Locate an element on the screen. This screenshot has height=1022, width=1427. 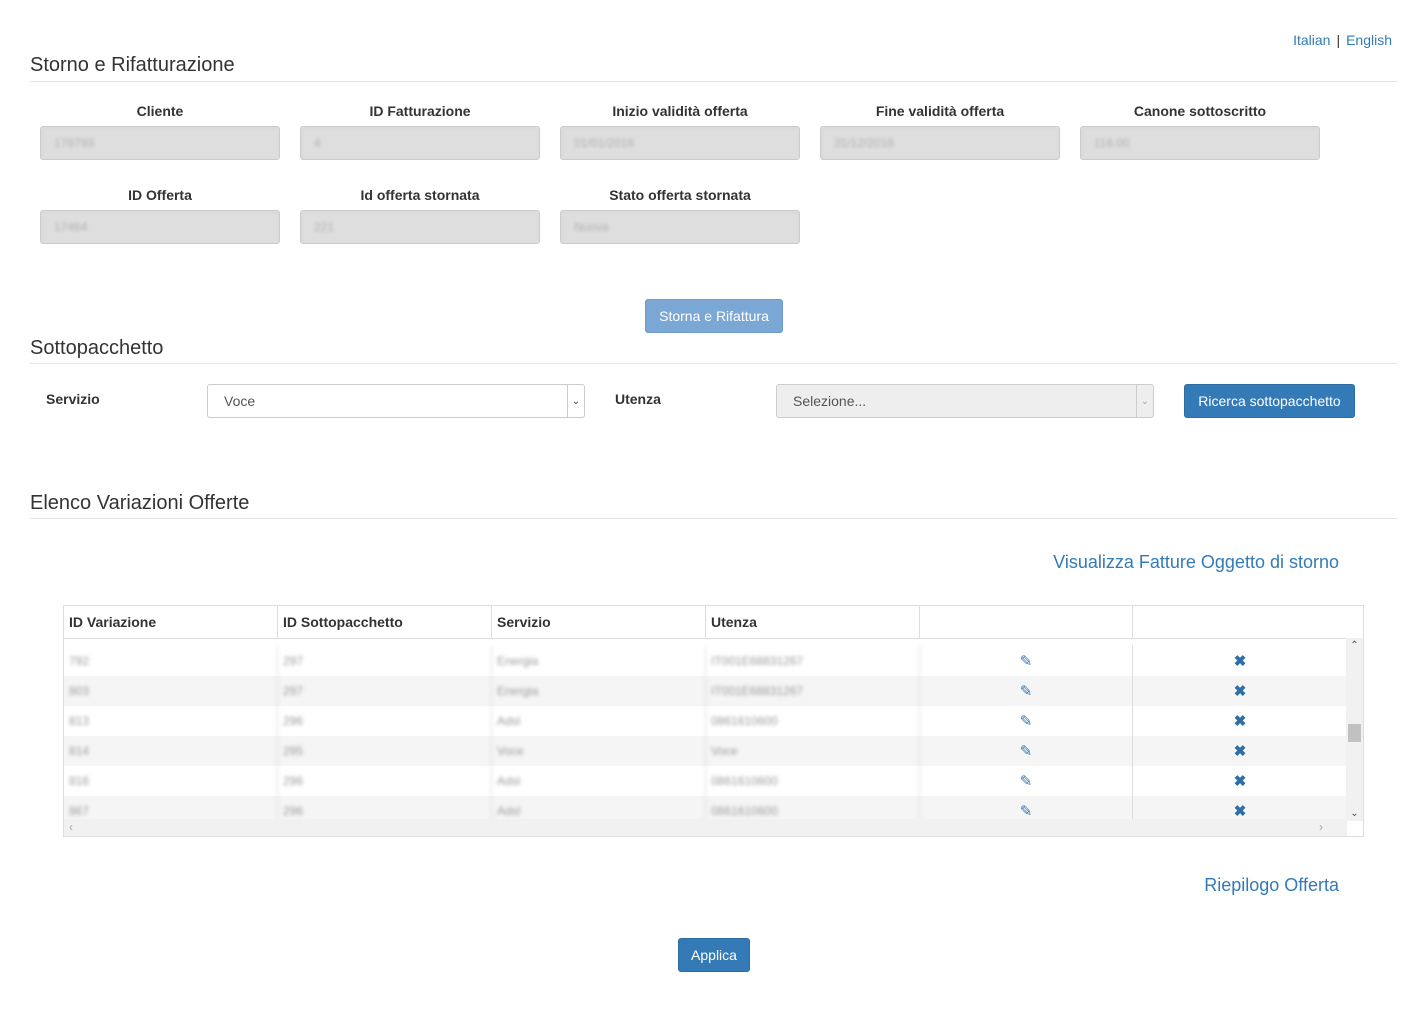
scroll-left-icon: ‹ is located at coordinates (71, 827).